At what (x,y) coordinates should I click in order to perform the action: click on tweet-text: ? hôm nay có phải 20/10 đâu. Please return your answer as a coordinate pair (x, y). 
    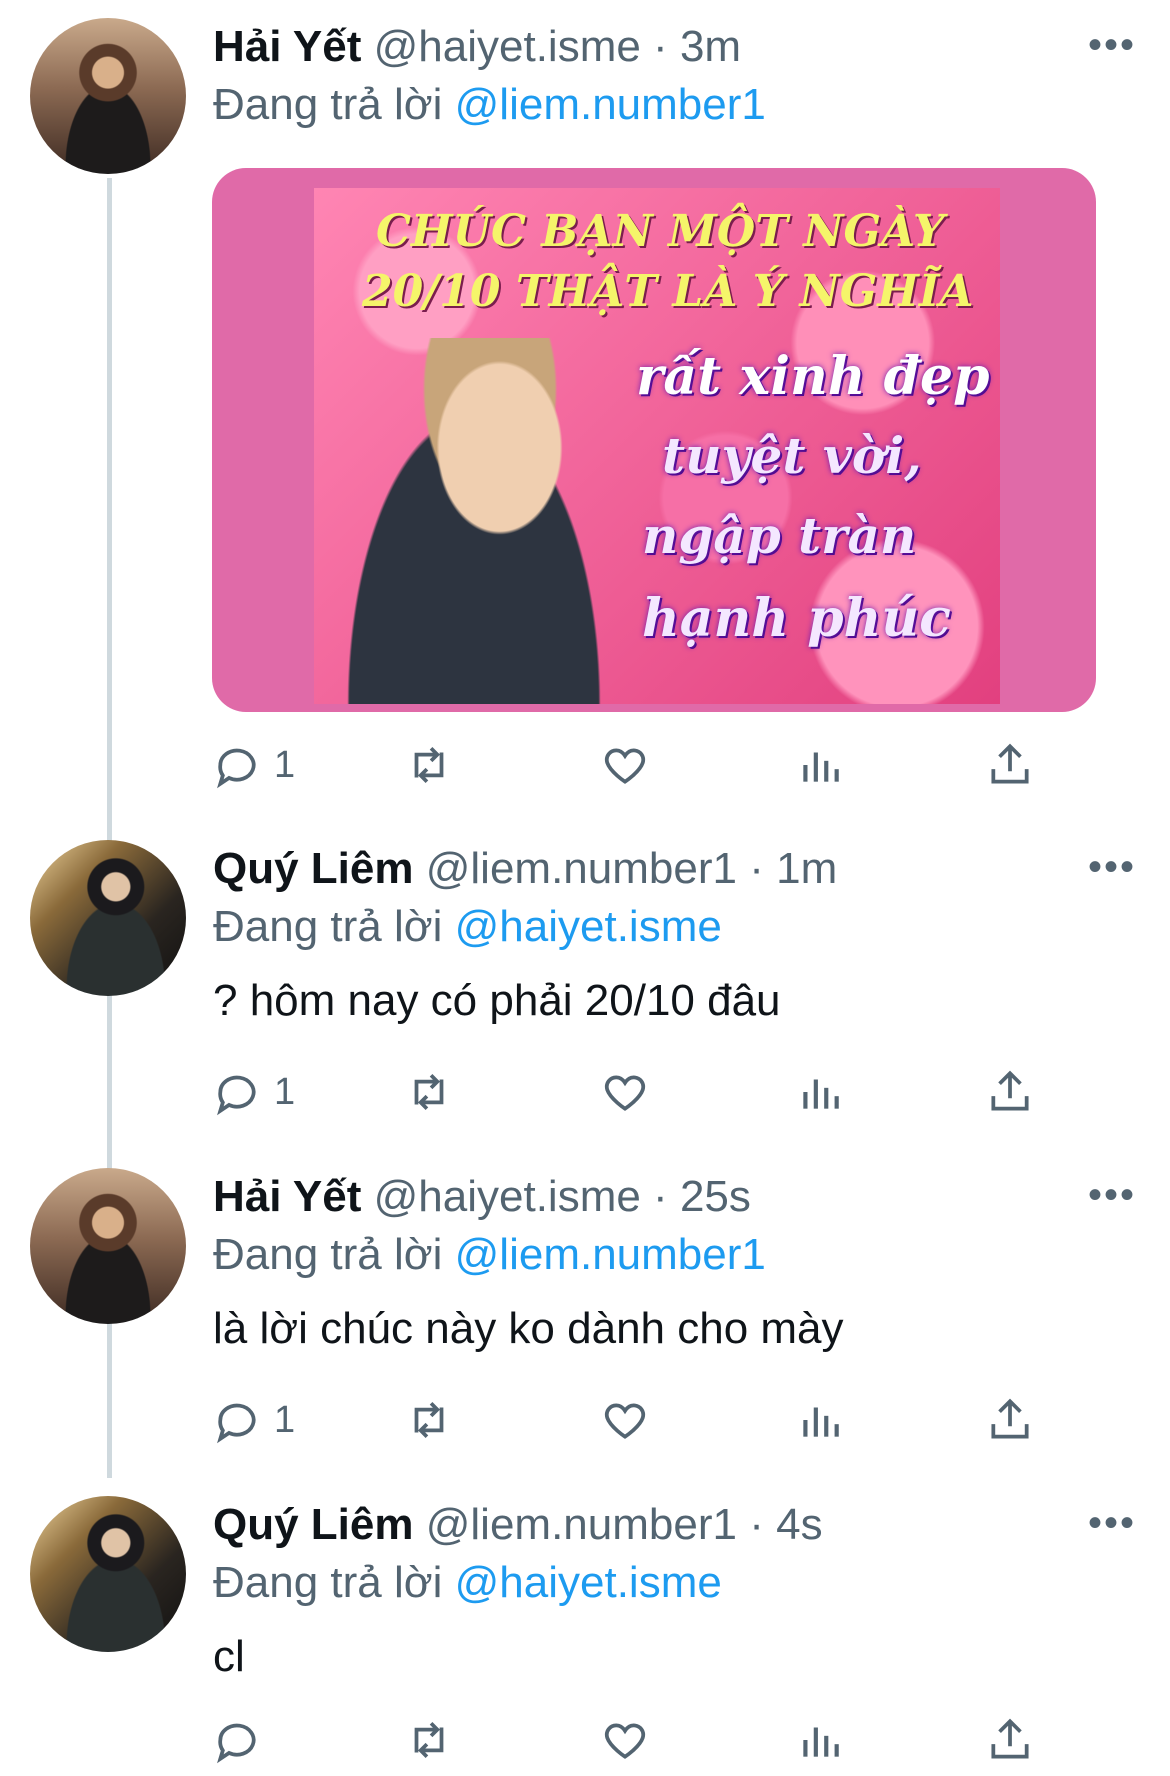
    Looking at the image, I should click on (497, 1000).